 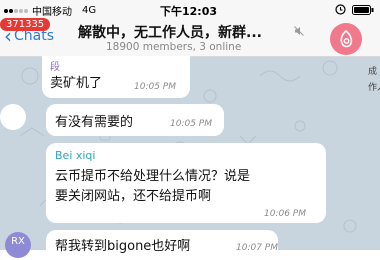 I want to click on mute-icon, so click(x=299, y=31).